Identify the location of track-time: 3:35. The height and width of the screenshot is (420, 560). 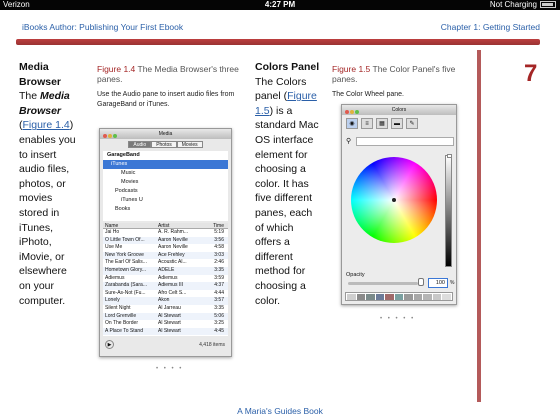
(219, 269).